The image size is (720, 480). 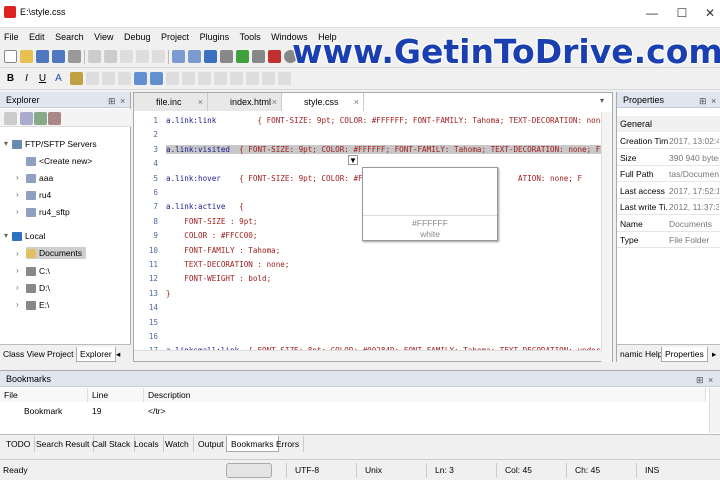 What do you see at coordinates (94, 56) in the screenshot?
I see `undo-icon` at bounding box center [94, 56].